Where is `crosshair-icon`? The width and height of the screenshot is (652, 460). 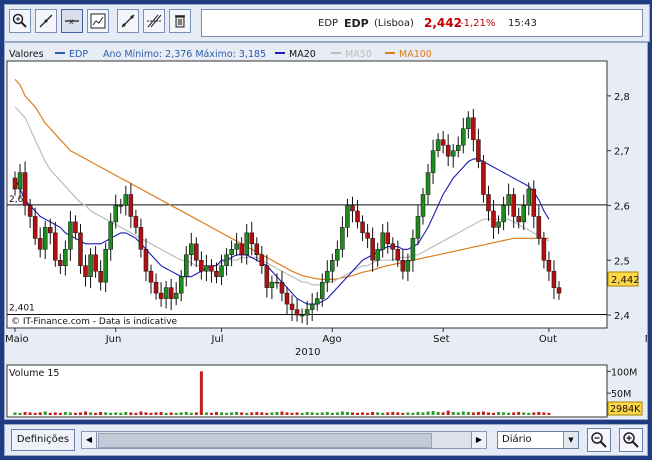
crosshair-icon is located at coordinates (46, 21).